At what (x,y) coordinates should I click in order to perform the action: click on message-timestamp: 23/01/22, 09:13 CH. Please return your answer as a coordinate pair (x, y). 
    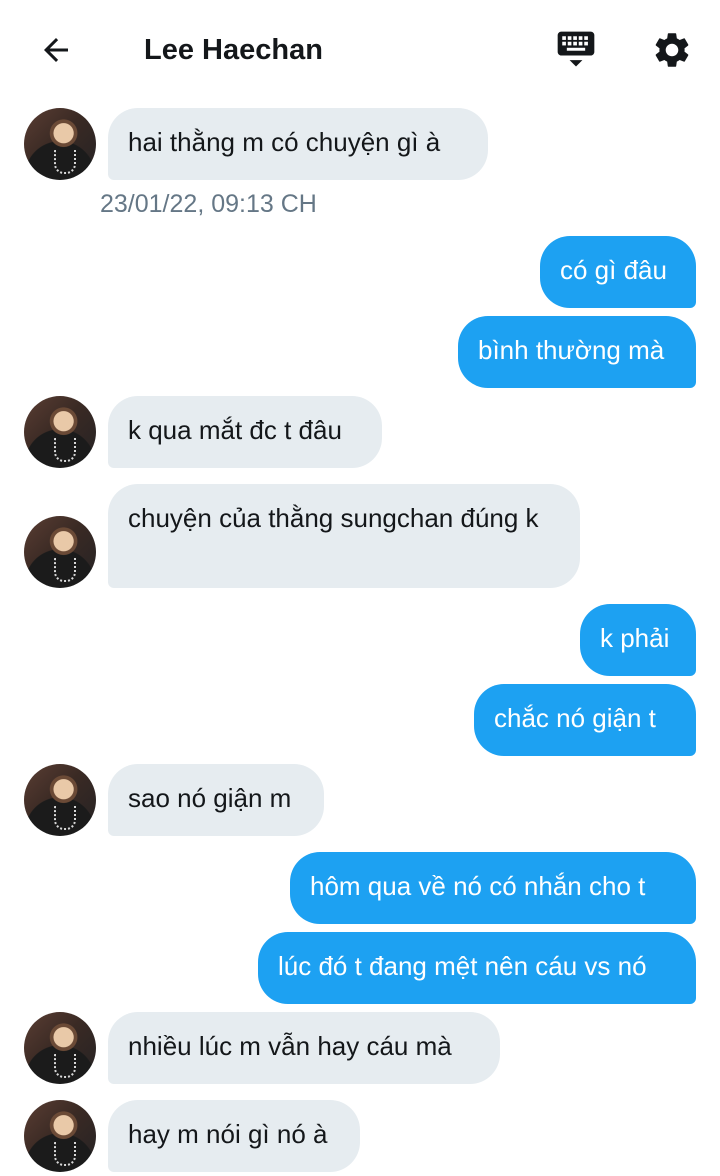
    Looking at the image, I should click on (208, 204).